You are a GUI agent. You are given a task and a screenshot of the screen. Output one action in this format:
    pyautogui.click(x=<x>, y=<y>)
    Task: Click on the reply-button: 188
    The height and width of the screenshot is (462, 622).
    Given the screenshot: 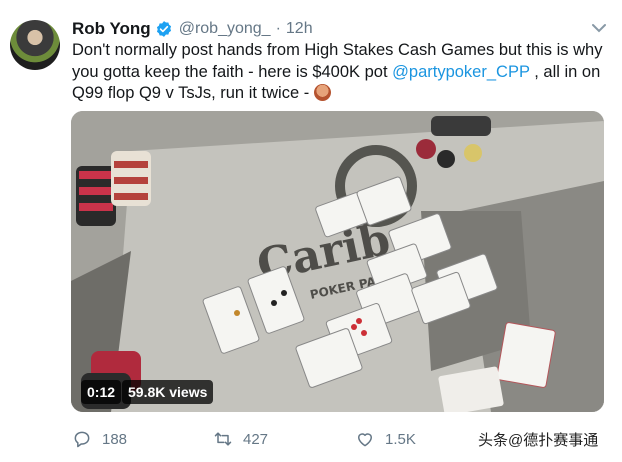 What is the action you would take?
    pyautogui.click(x=99, y=439)
    